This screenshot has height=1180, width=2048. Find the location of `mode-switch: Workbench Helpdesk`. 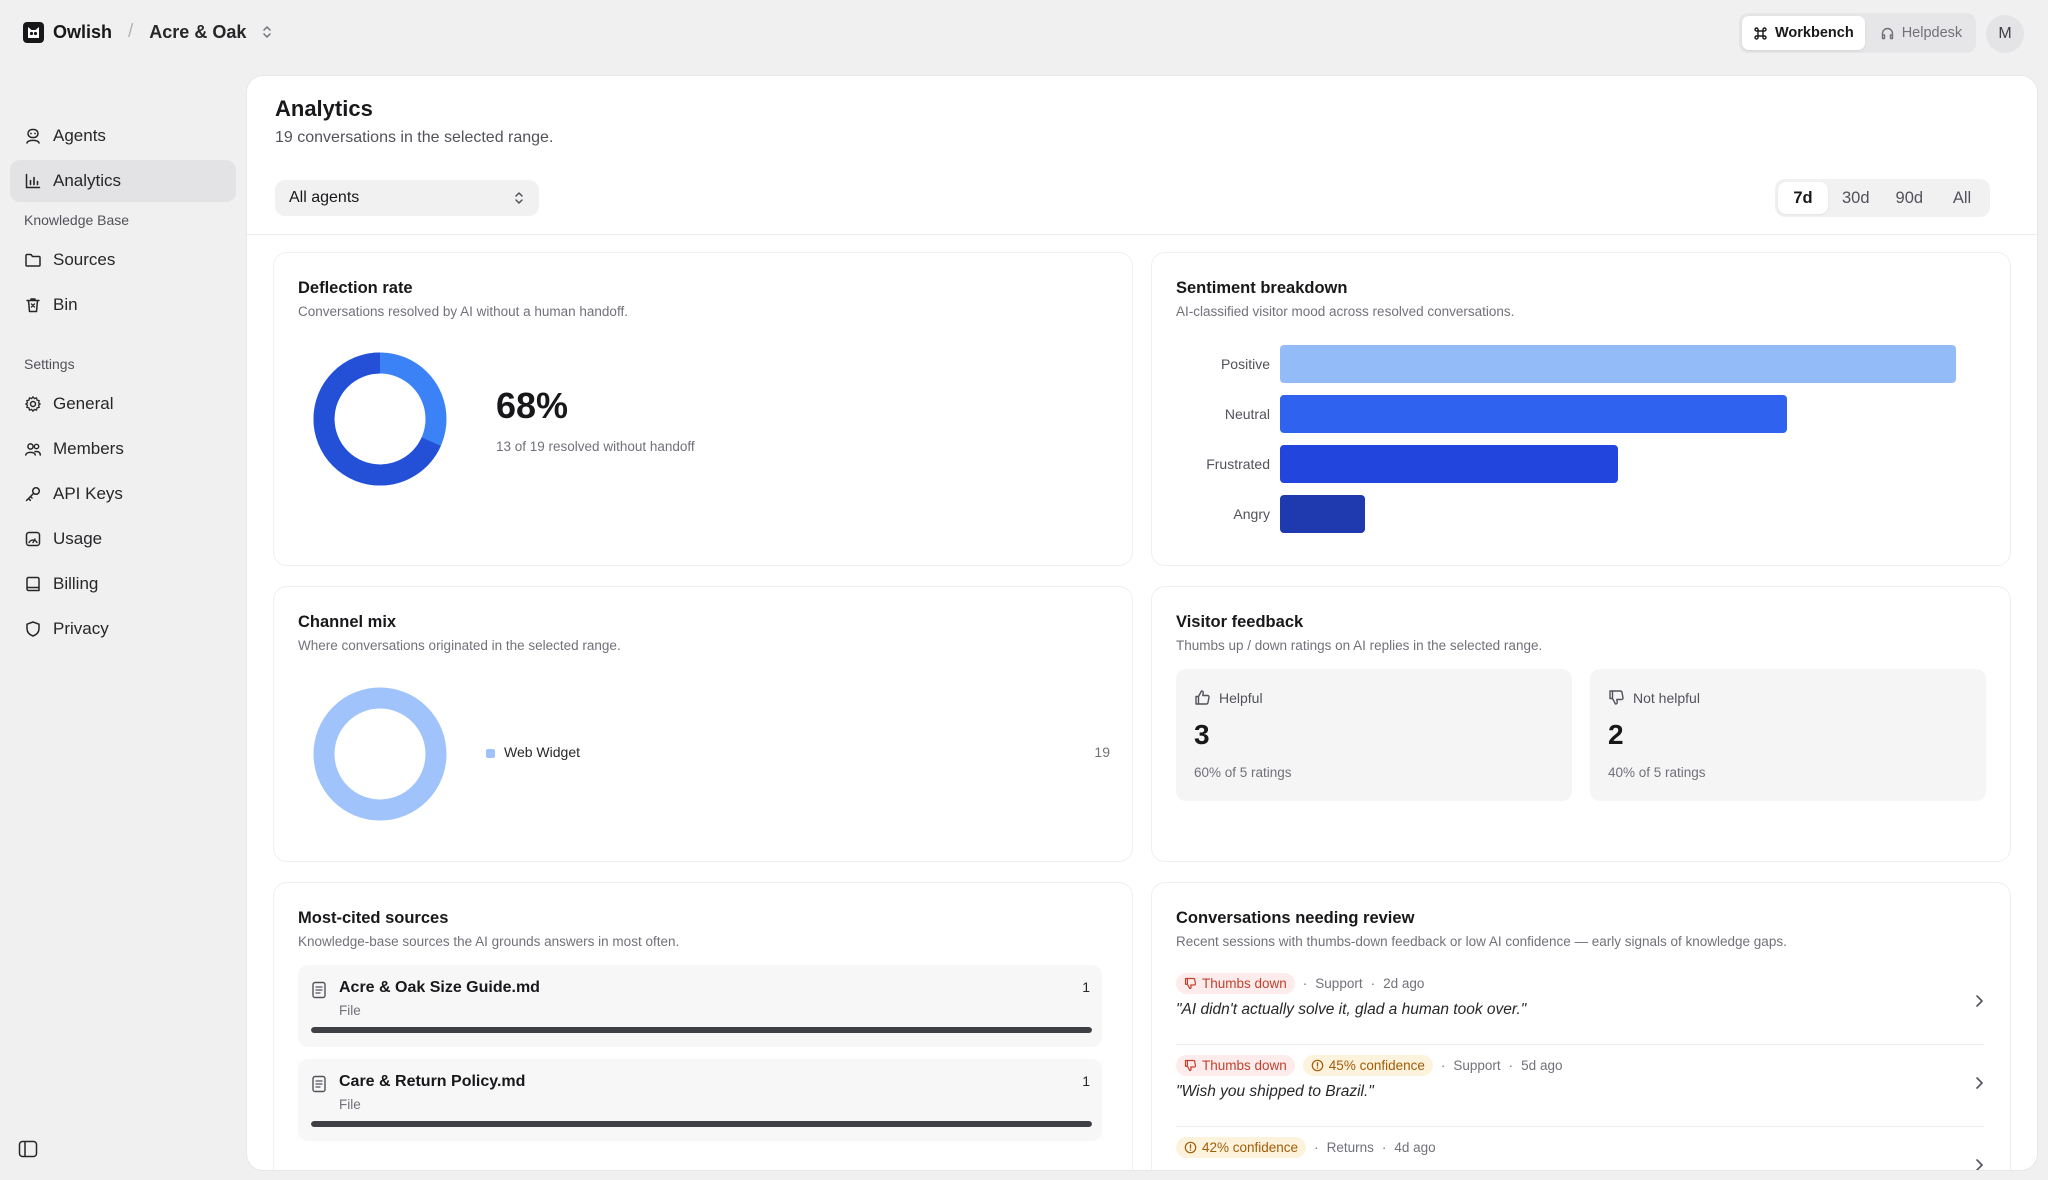

mode-switch: Workbench Helpdesk is located at coordinates (1858, 33).